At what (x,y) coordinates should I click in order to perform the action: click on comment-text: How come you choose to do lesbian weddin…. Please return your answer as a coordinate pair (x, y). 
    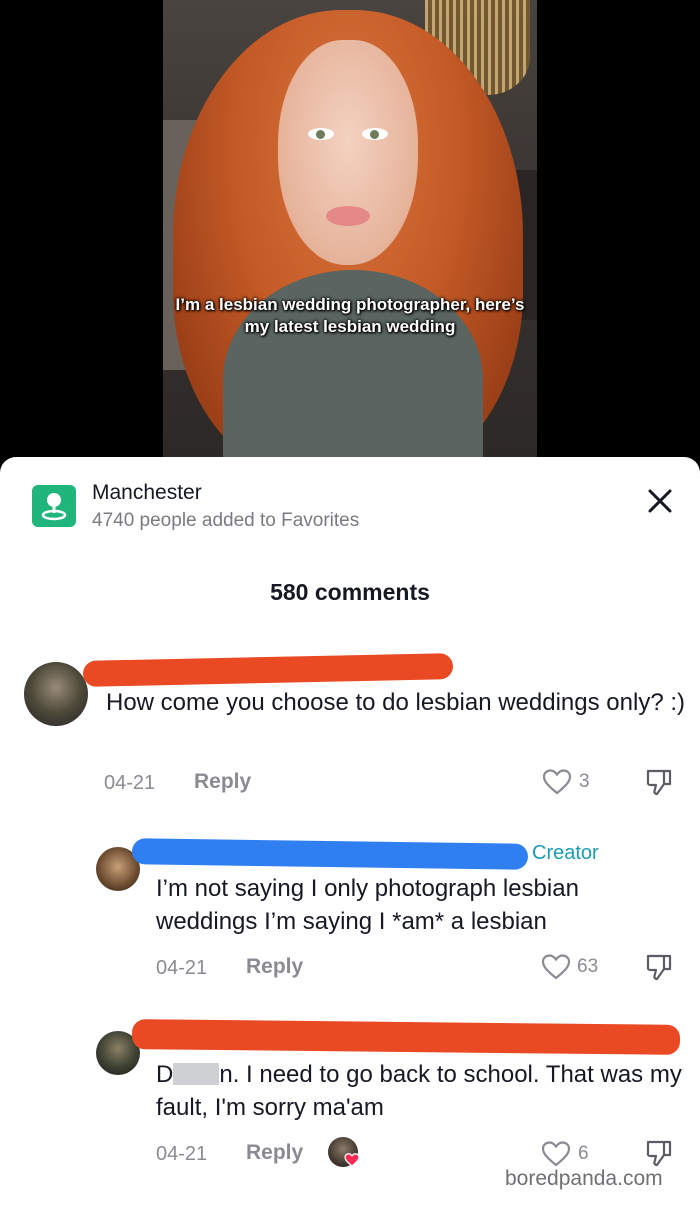
    Looking at the image, I should click on (395, 702).